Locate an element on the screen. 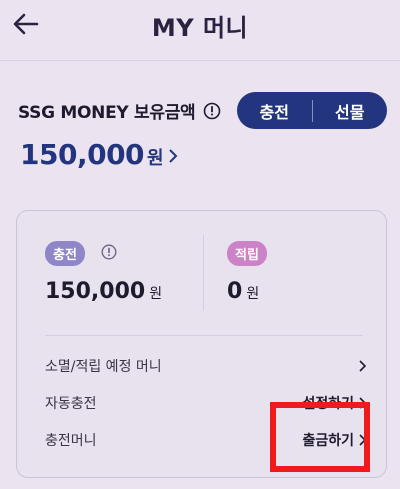 This screenshot has width=400, height=489. points-tag: 적립 is located at coordinates (247, 253).